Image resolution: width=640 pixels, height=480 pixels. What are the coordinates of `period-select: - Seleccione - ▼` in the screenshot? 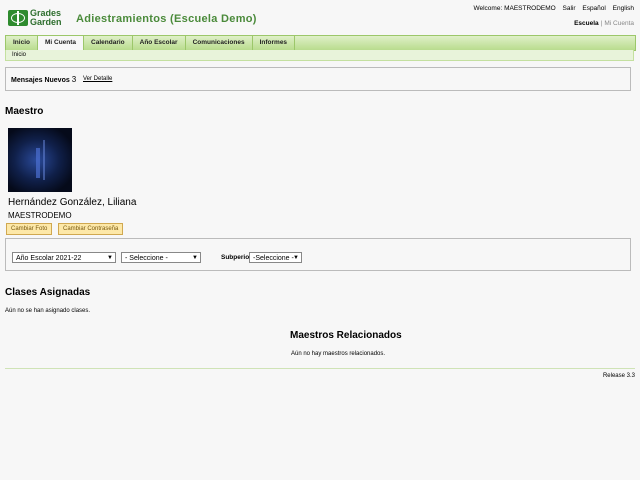 It's located at (161, 257).